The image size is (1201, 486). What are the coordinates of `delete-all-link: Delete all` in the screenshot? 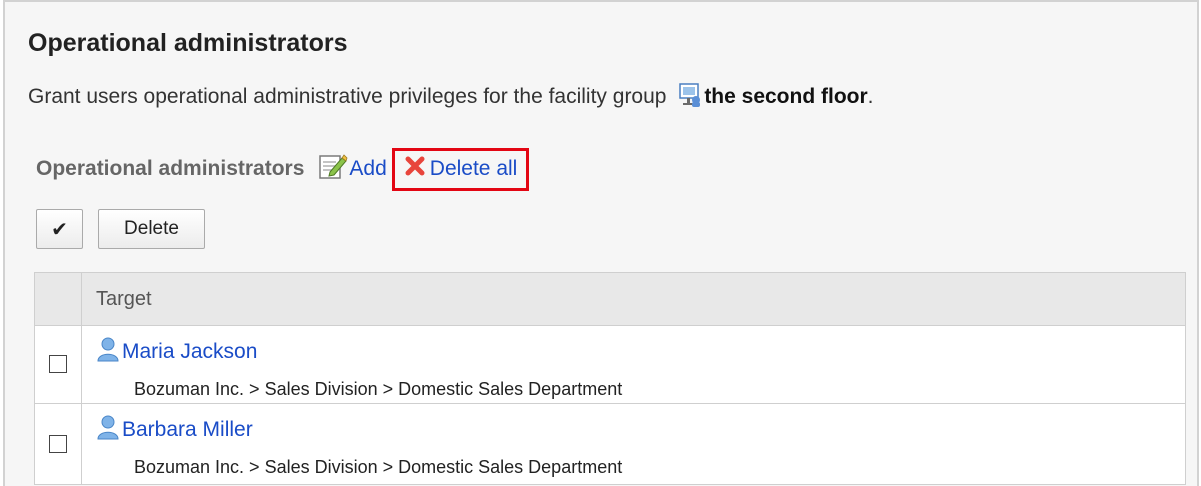 It's located at (460, 169).